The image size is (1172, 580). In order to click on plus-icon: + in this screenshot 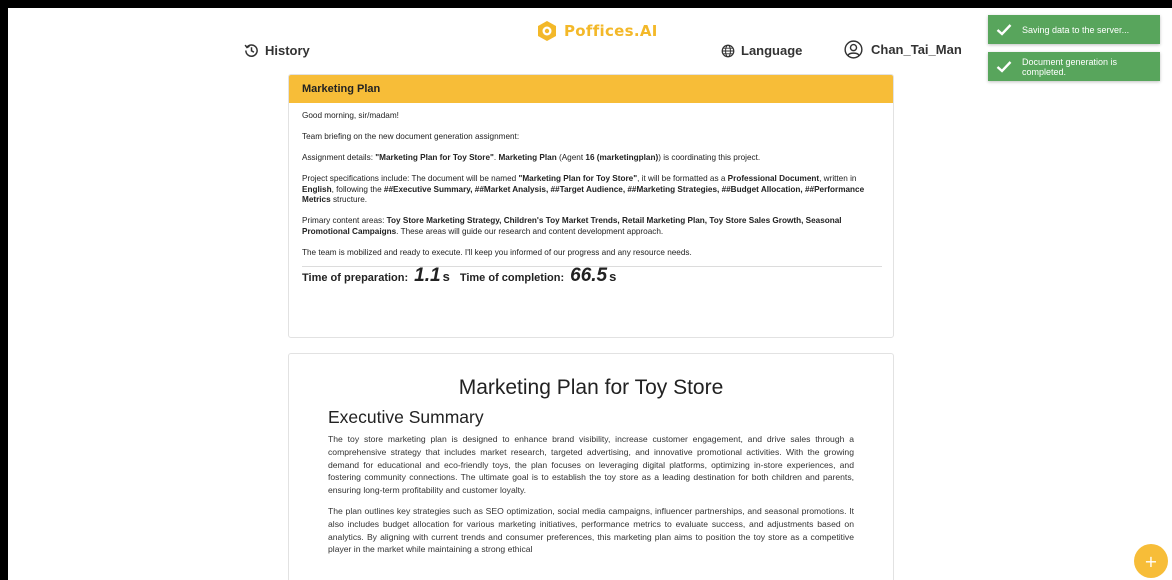, I will do `click(1151, 561)`.